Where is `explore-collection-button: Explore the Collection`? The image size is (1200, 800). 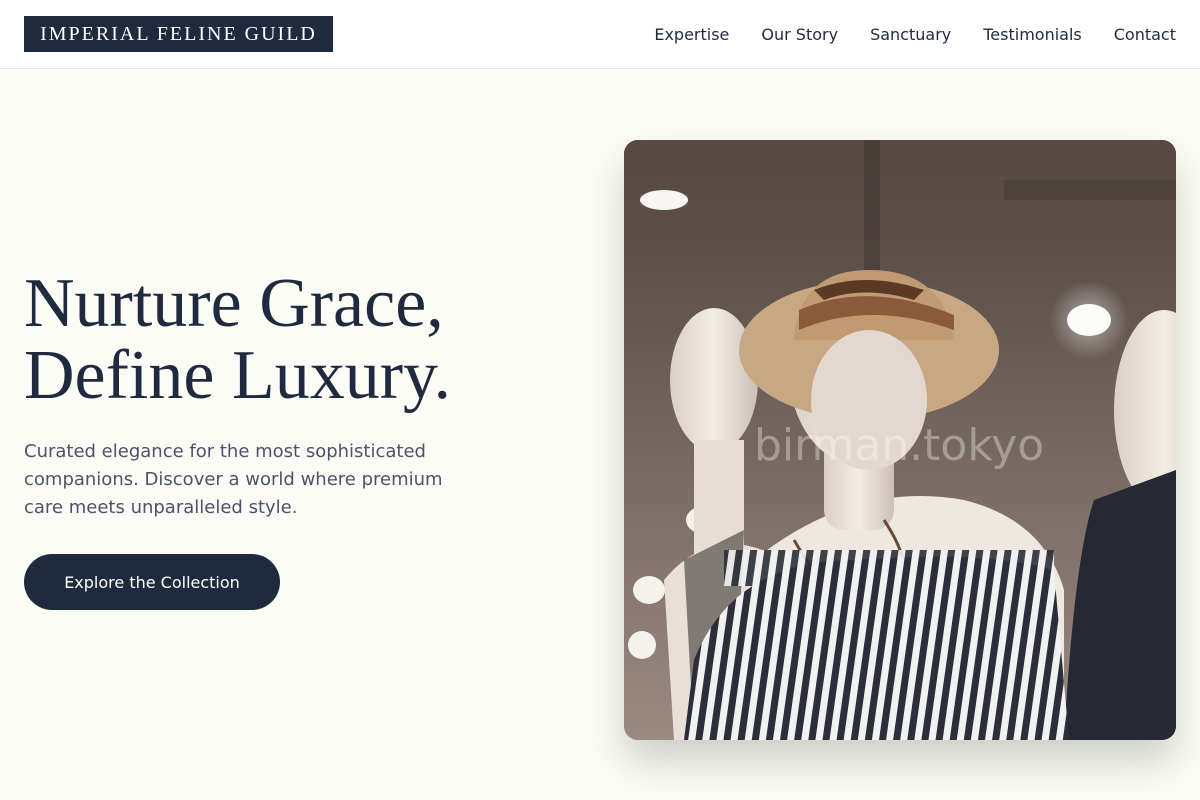
explore-collection-button: Explore the Collection is located at coordinates (152, 582).